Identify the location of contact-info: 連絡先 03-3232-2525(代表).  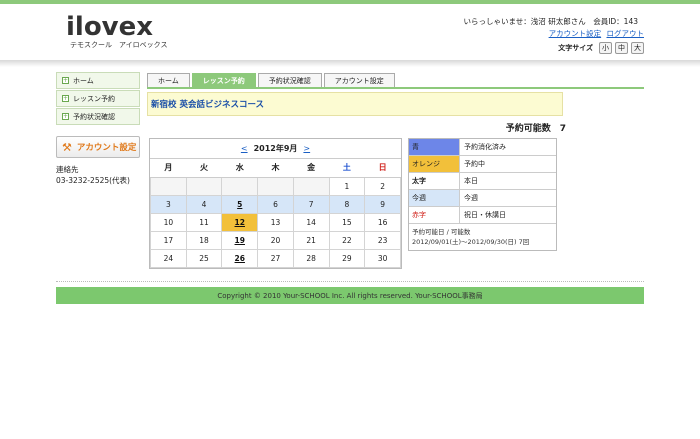
(98, 175).